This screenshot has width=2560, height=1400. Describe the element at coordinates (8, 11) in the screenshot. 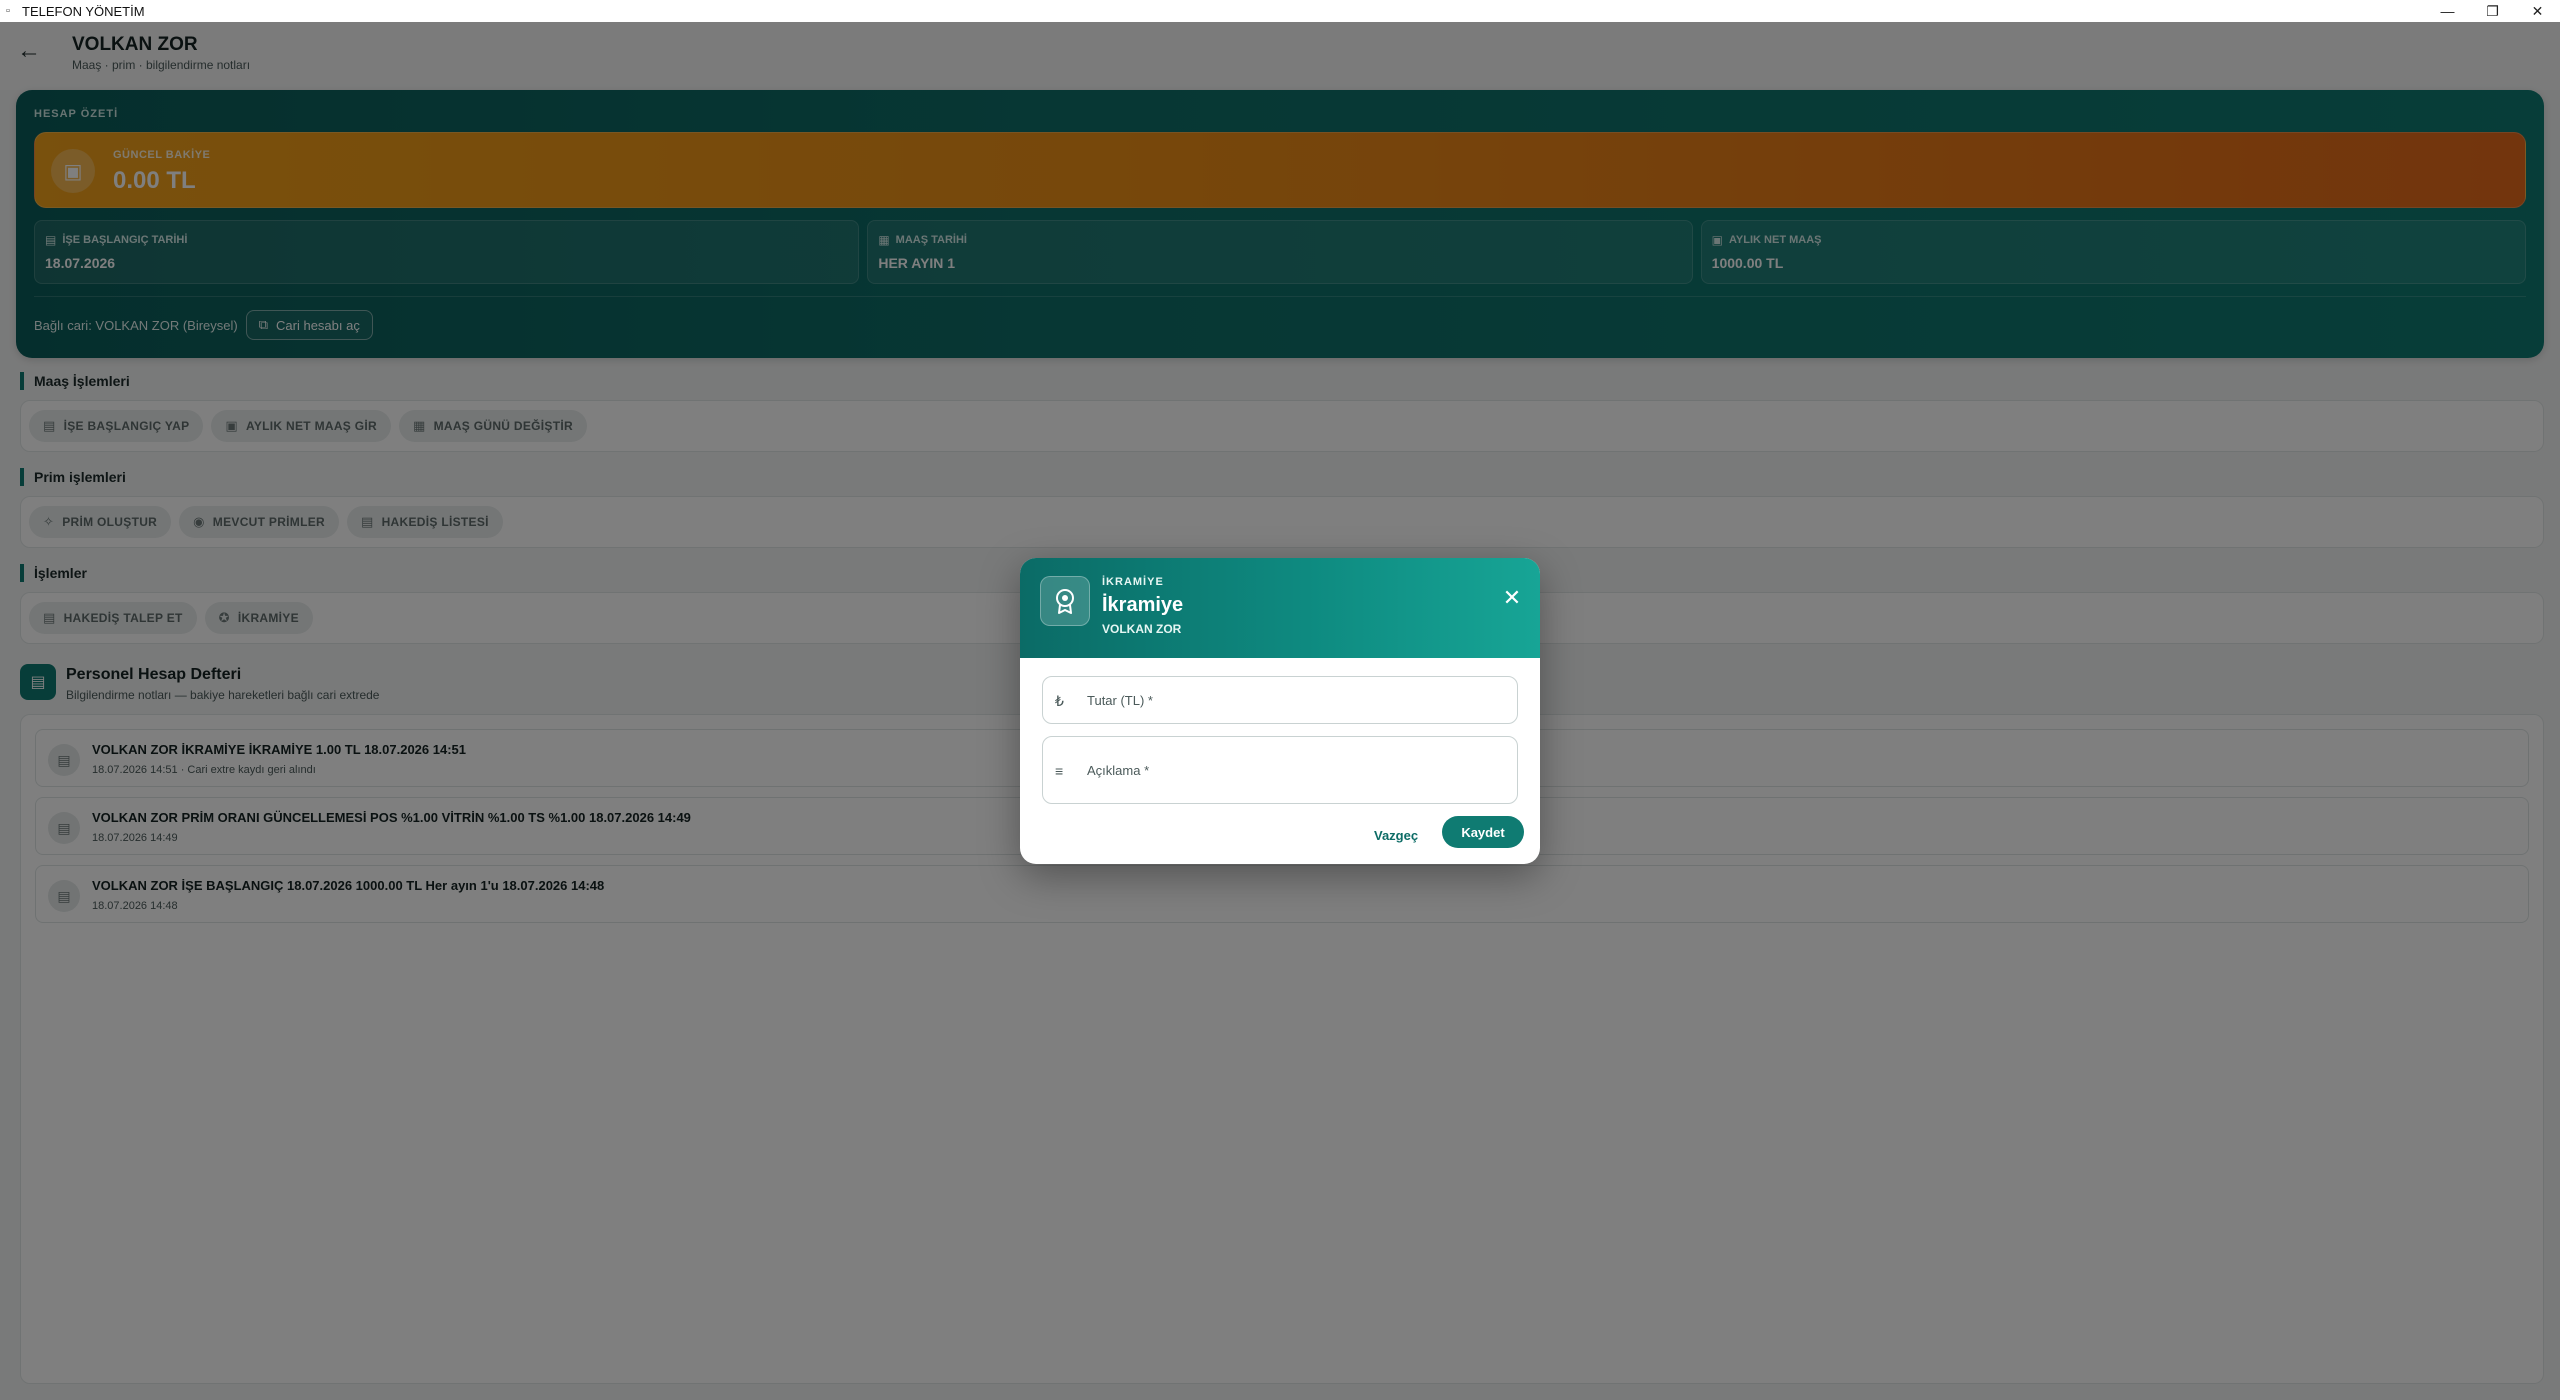

I see `app-icon: ▫` at that location.